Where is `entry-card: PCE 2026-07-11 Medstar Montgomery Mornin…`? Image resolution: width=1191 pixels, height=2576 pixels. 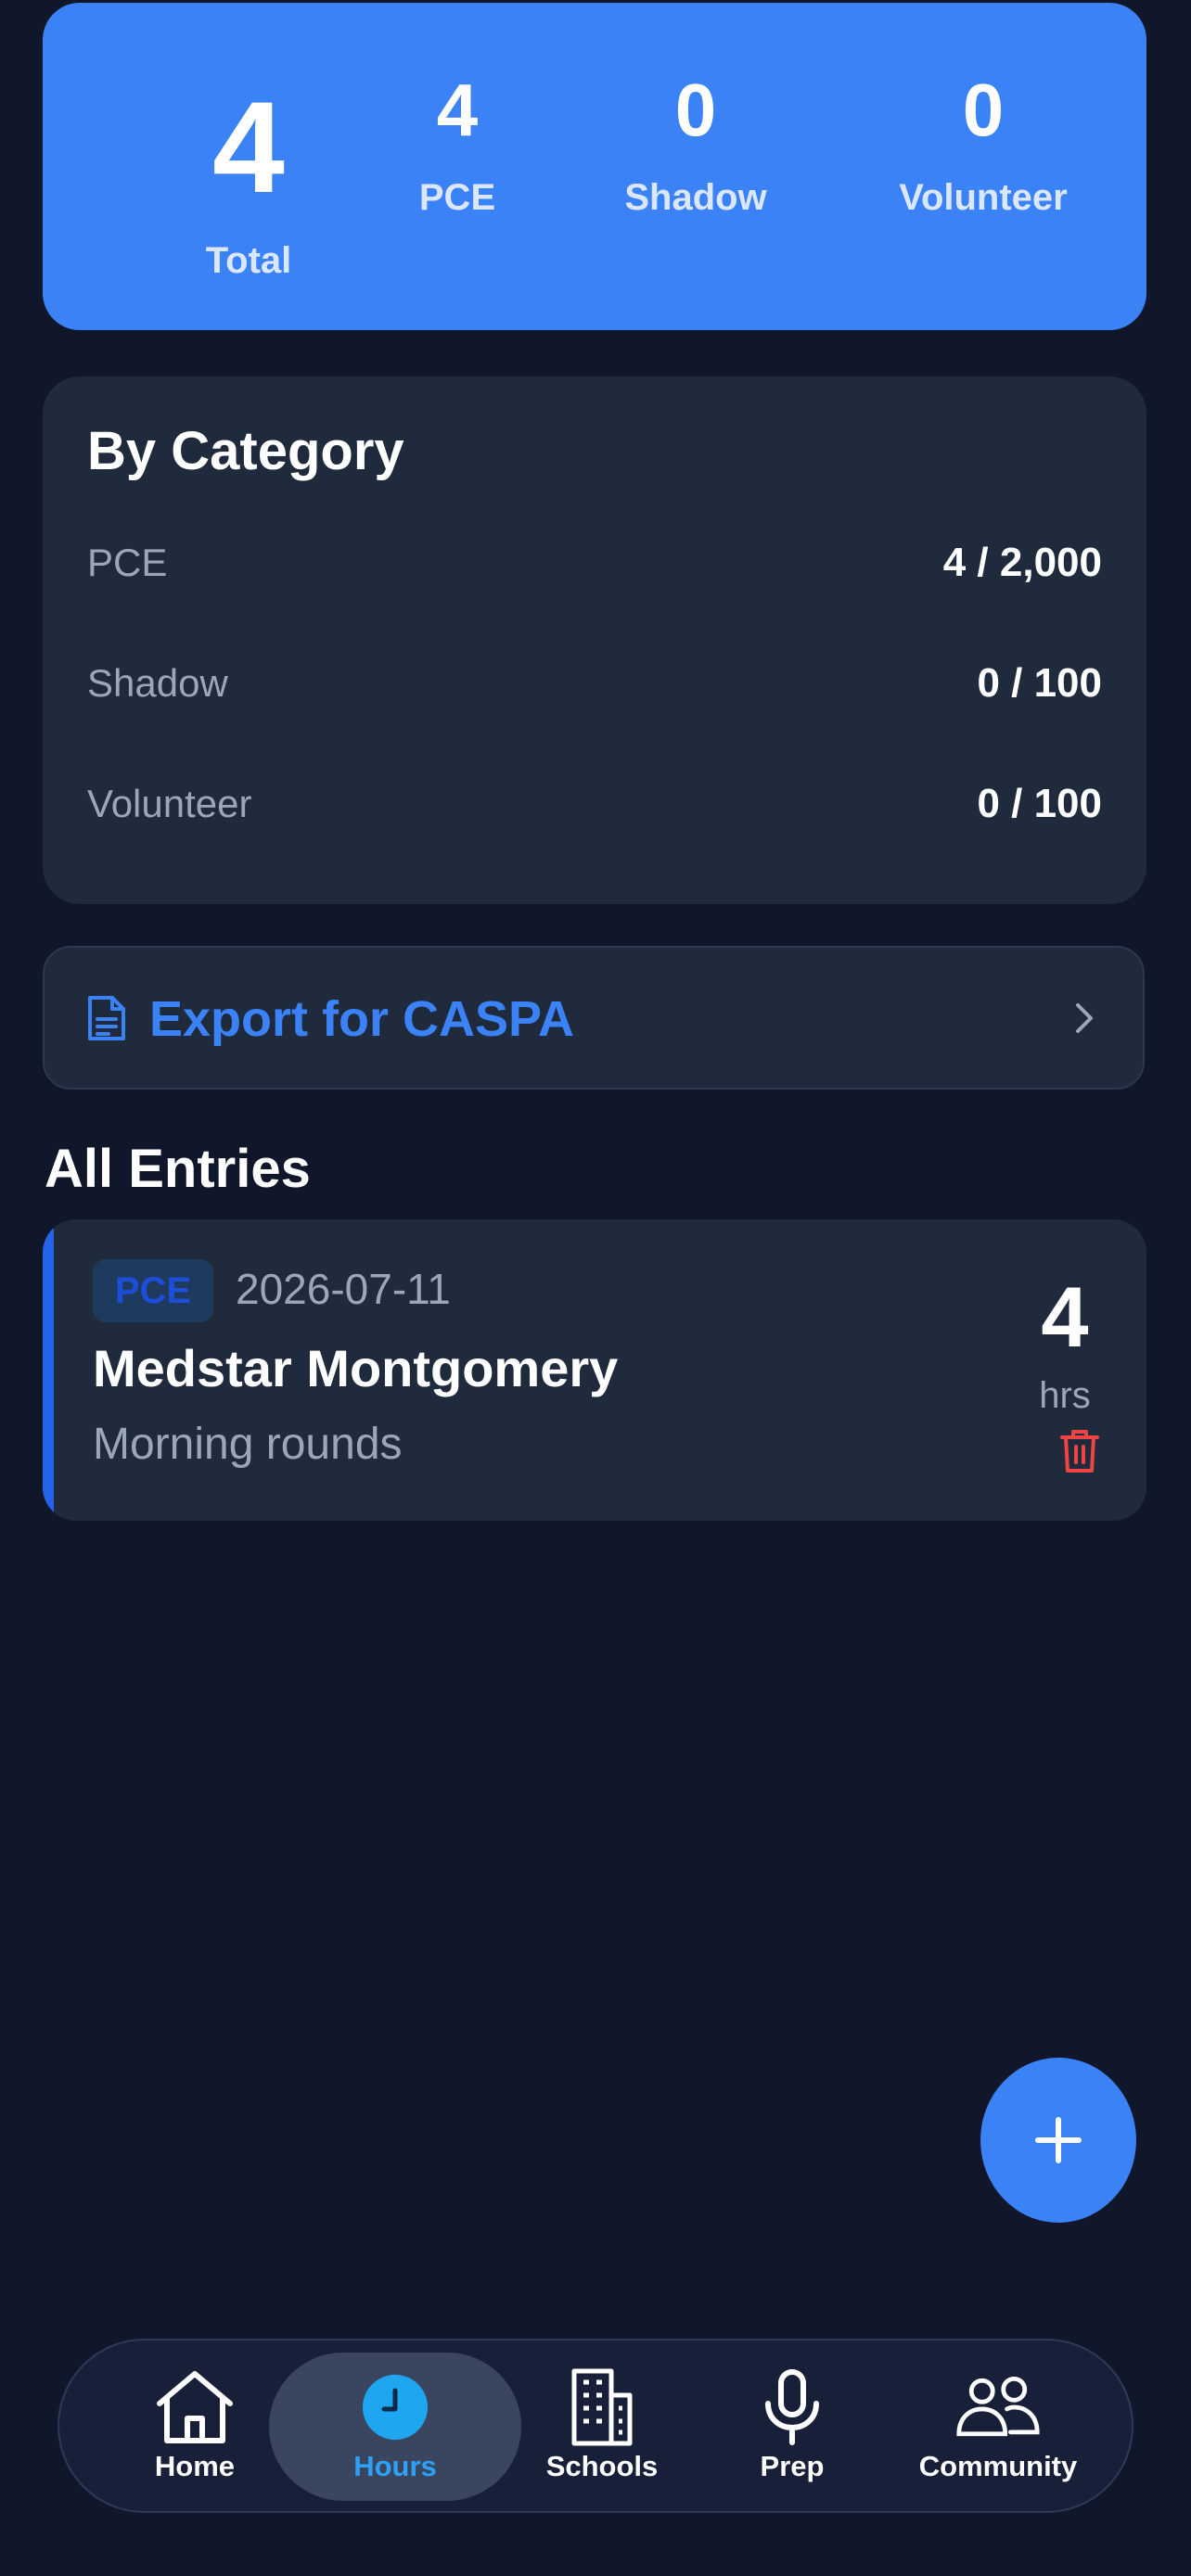 entry-card: PCE 2026-07-11 Medstar Montgomery Mornin… is located at coordinates (594, 1370).